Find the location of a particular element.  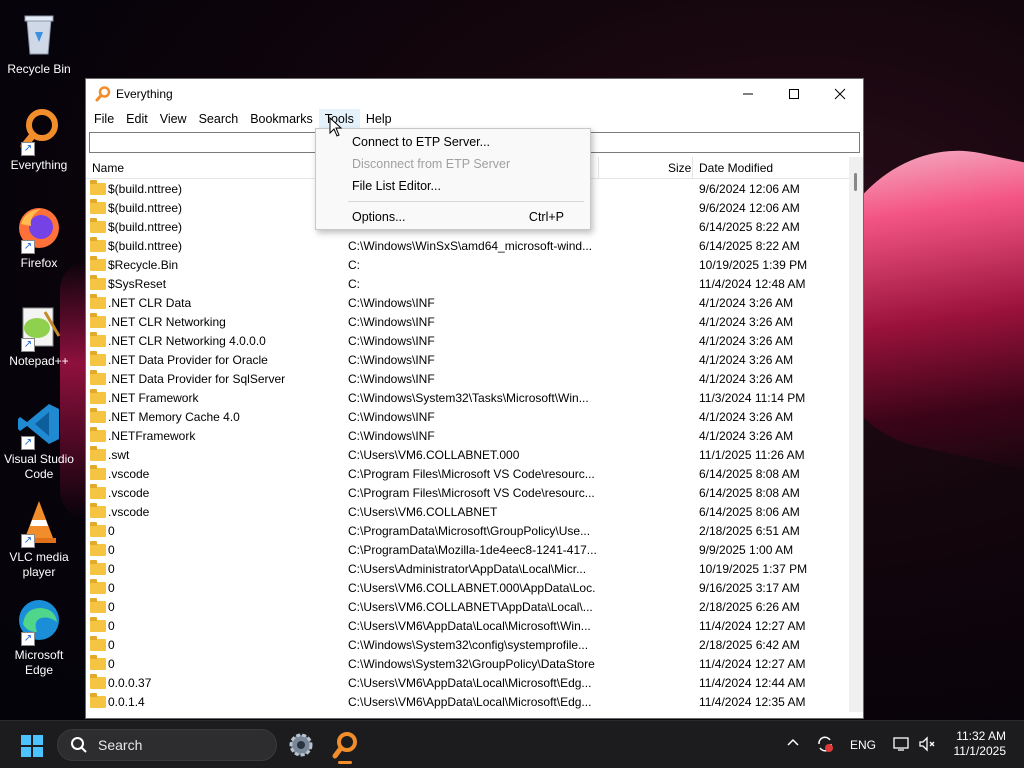

shortcut-arrow-icon: ↗ is located at coordinates (28, 247).